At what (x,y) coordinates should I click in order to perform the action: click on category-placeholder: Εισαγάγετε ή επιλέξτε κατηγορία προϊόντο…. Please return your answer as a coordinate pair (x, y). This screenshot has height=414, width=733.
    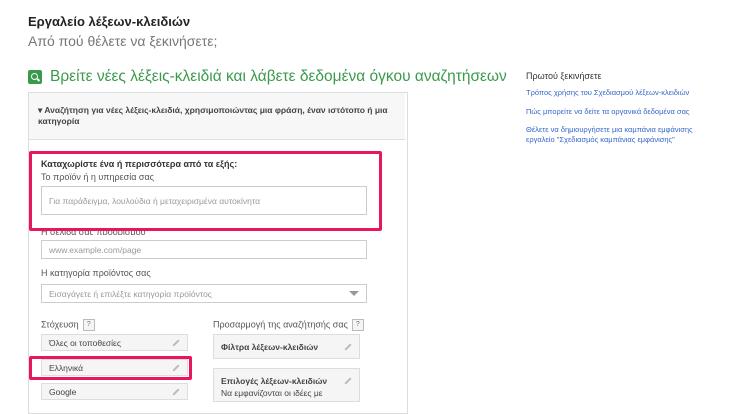
    Looking at the image, I should click on (130, 293).